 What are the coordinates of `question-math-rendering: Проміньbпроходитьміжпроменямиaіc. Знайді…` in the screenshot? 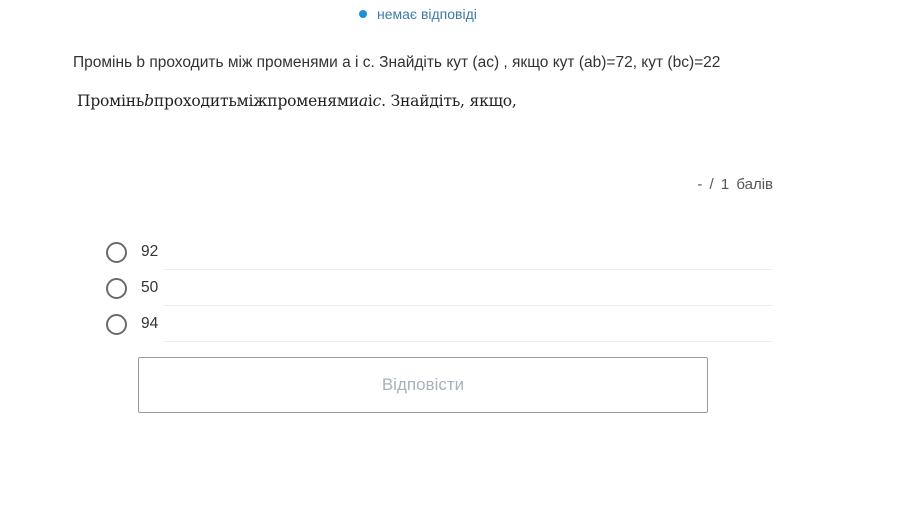 It's located at (297, 101).